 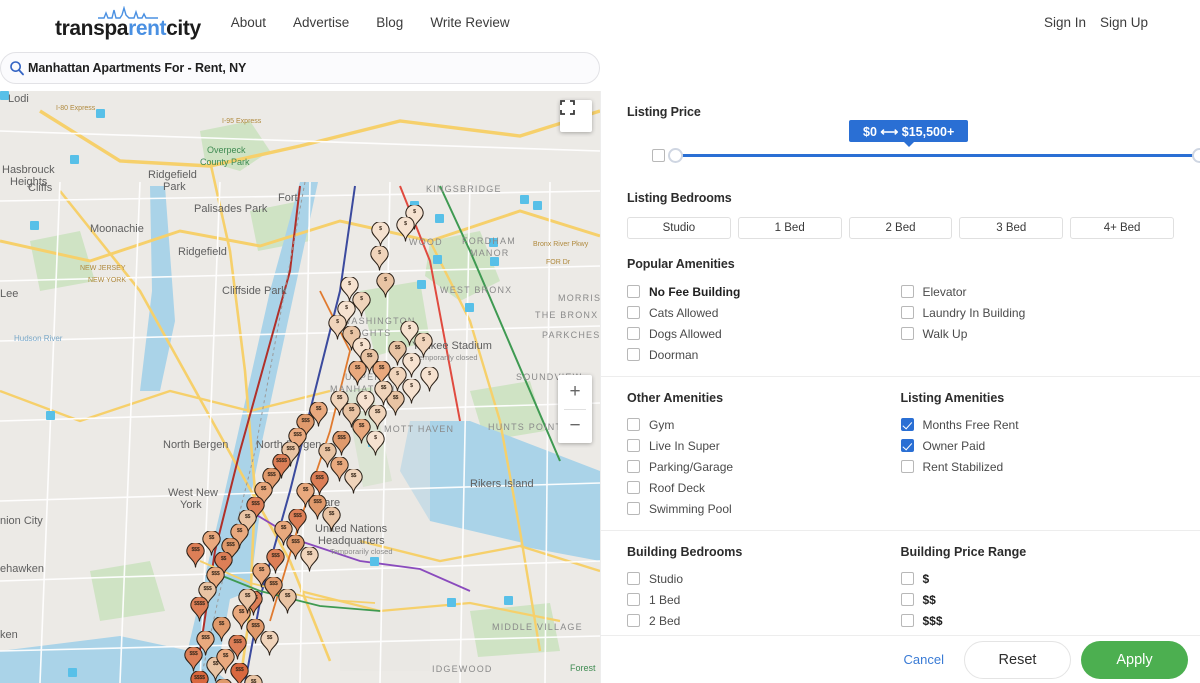 What do you see at coordinates (1037, 445) in the screenshot?
I see `checkbox-owner-paid: Owner Paid` at bounding box center [1037, 445].